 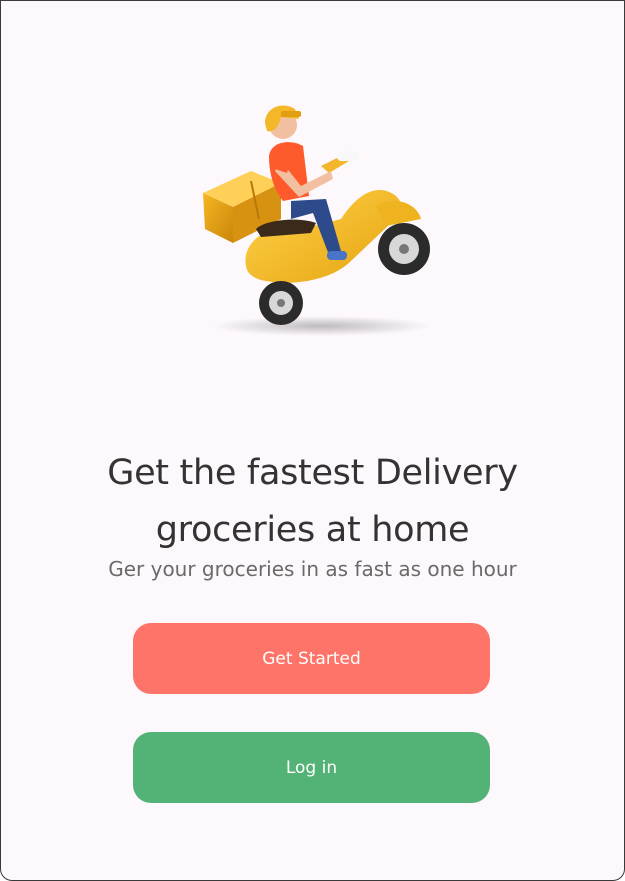 I want to click on title-line-1: Get the fastest Delivery, so click(x=312, y=473).